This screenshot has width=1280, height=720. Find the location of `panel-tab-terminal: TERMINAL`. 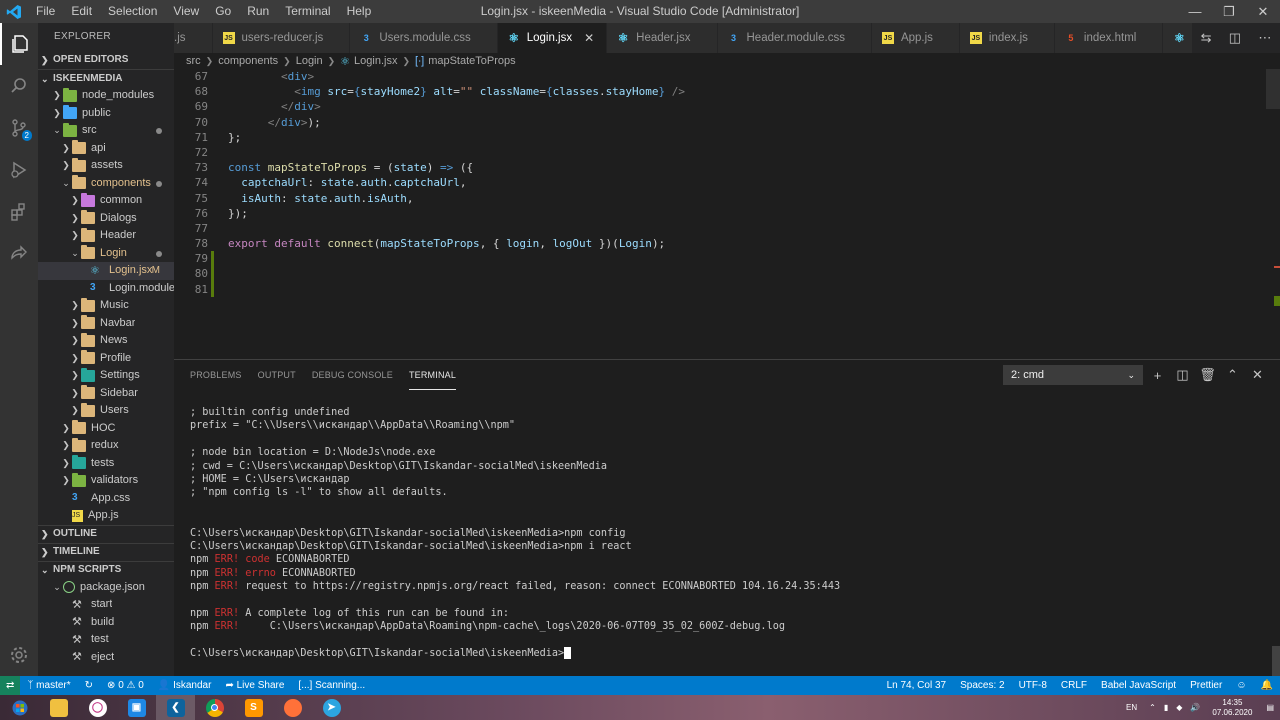

panel-tab-terminal: TERMINAL is located at coordinates (432, 375).